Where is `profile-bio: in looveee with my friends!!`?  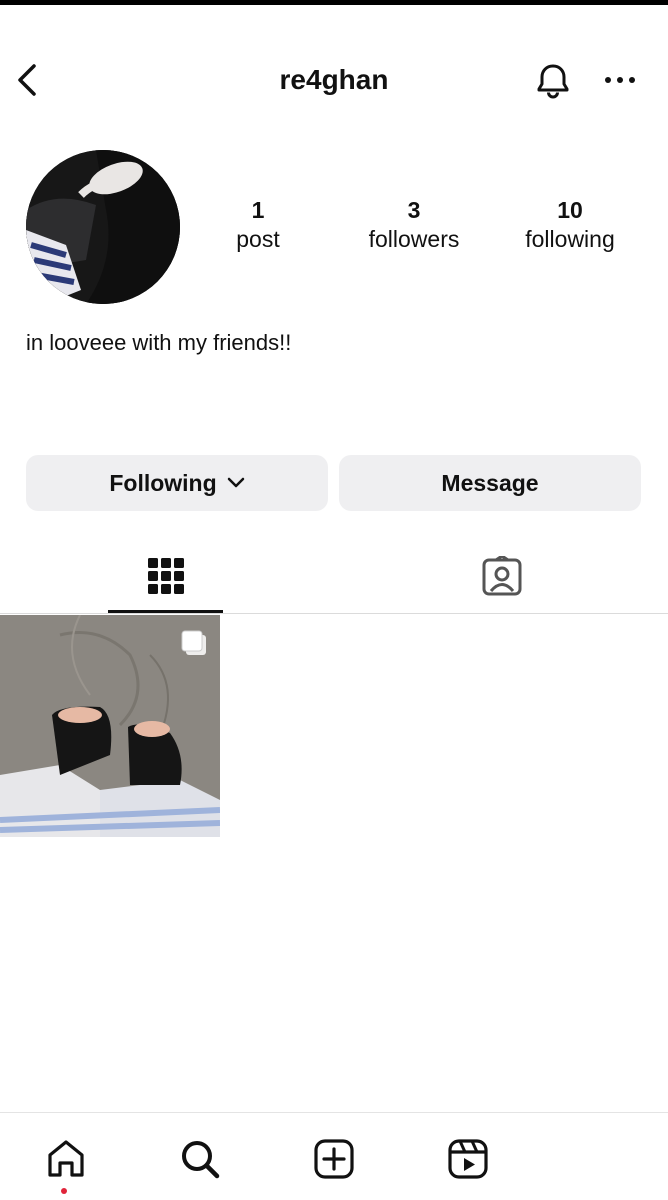
profile-bio: in looveee with my friends!! is located at coordinates (159, 342).